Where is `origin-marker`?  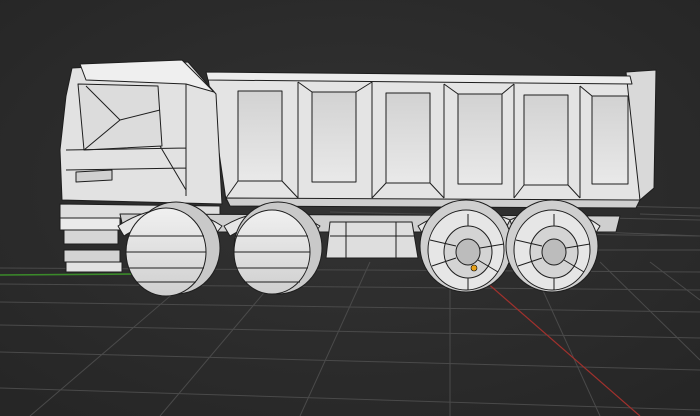
origin-marker is located at coordinates (474, 268).